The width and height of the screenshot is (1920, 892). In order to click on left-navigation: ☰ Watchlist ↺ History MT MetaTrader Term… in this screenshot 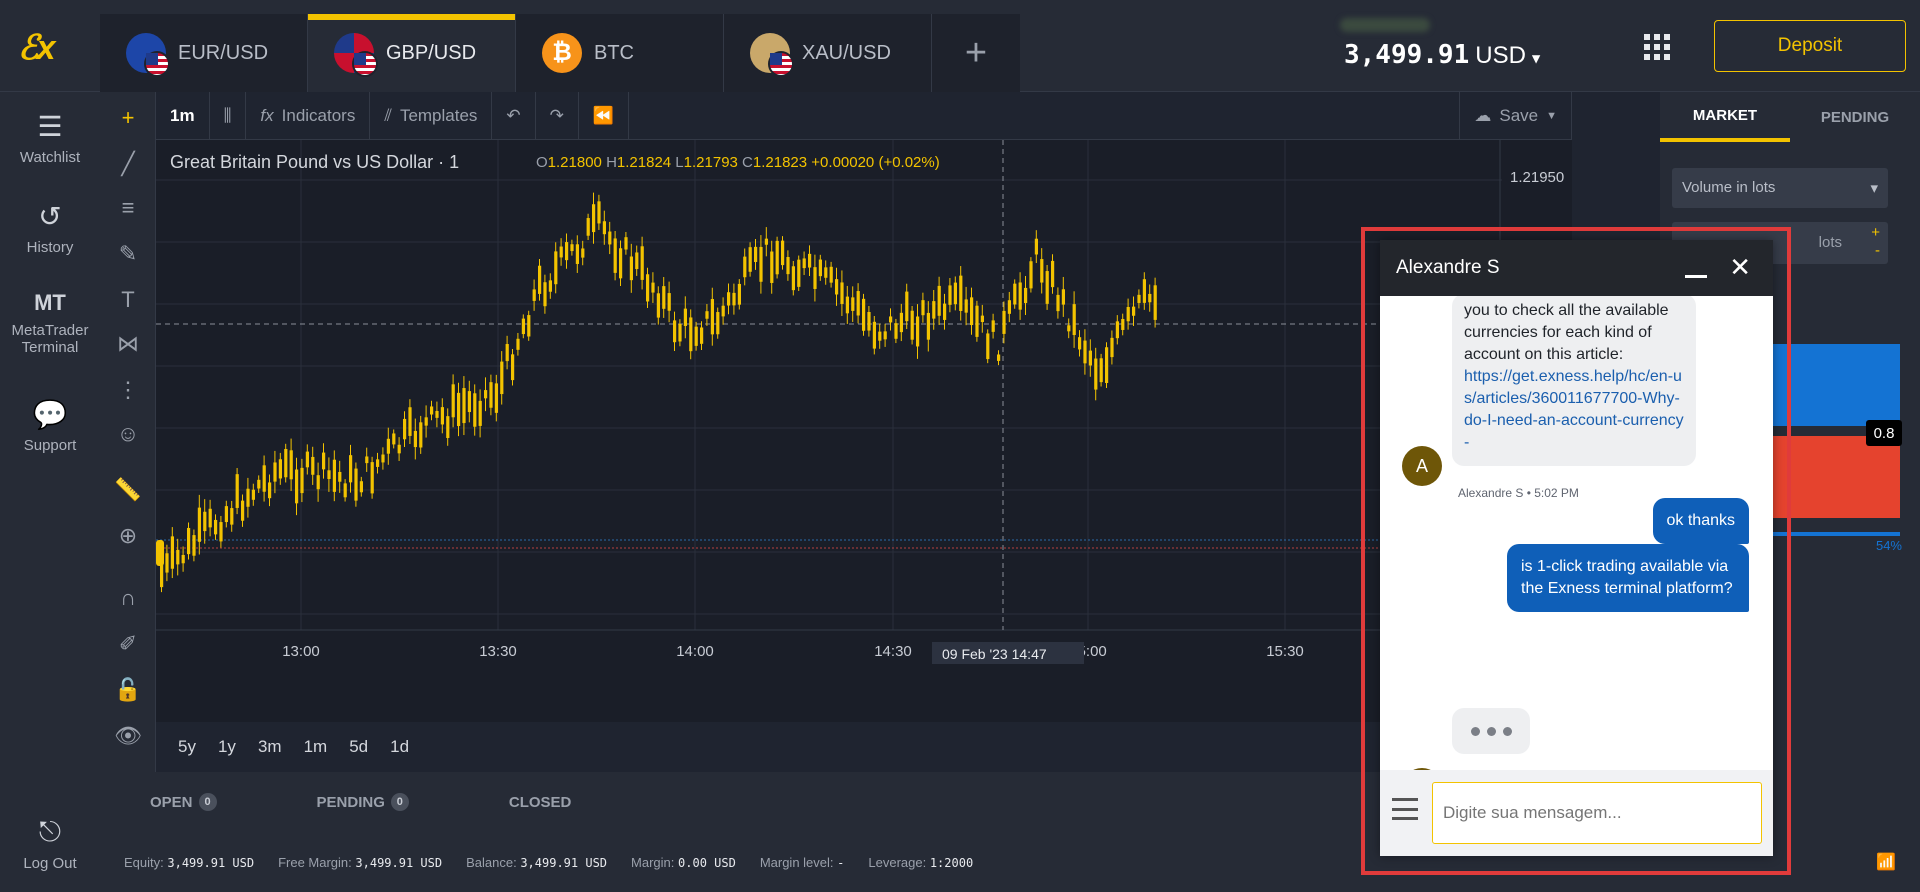, I will do `click(50, 492)`.